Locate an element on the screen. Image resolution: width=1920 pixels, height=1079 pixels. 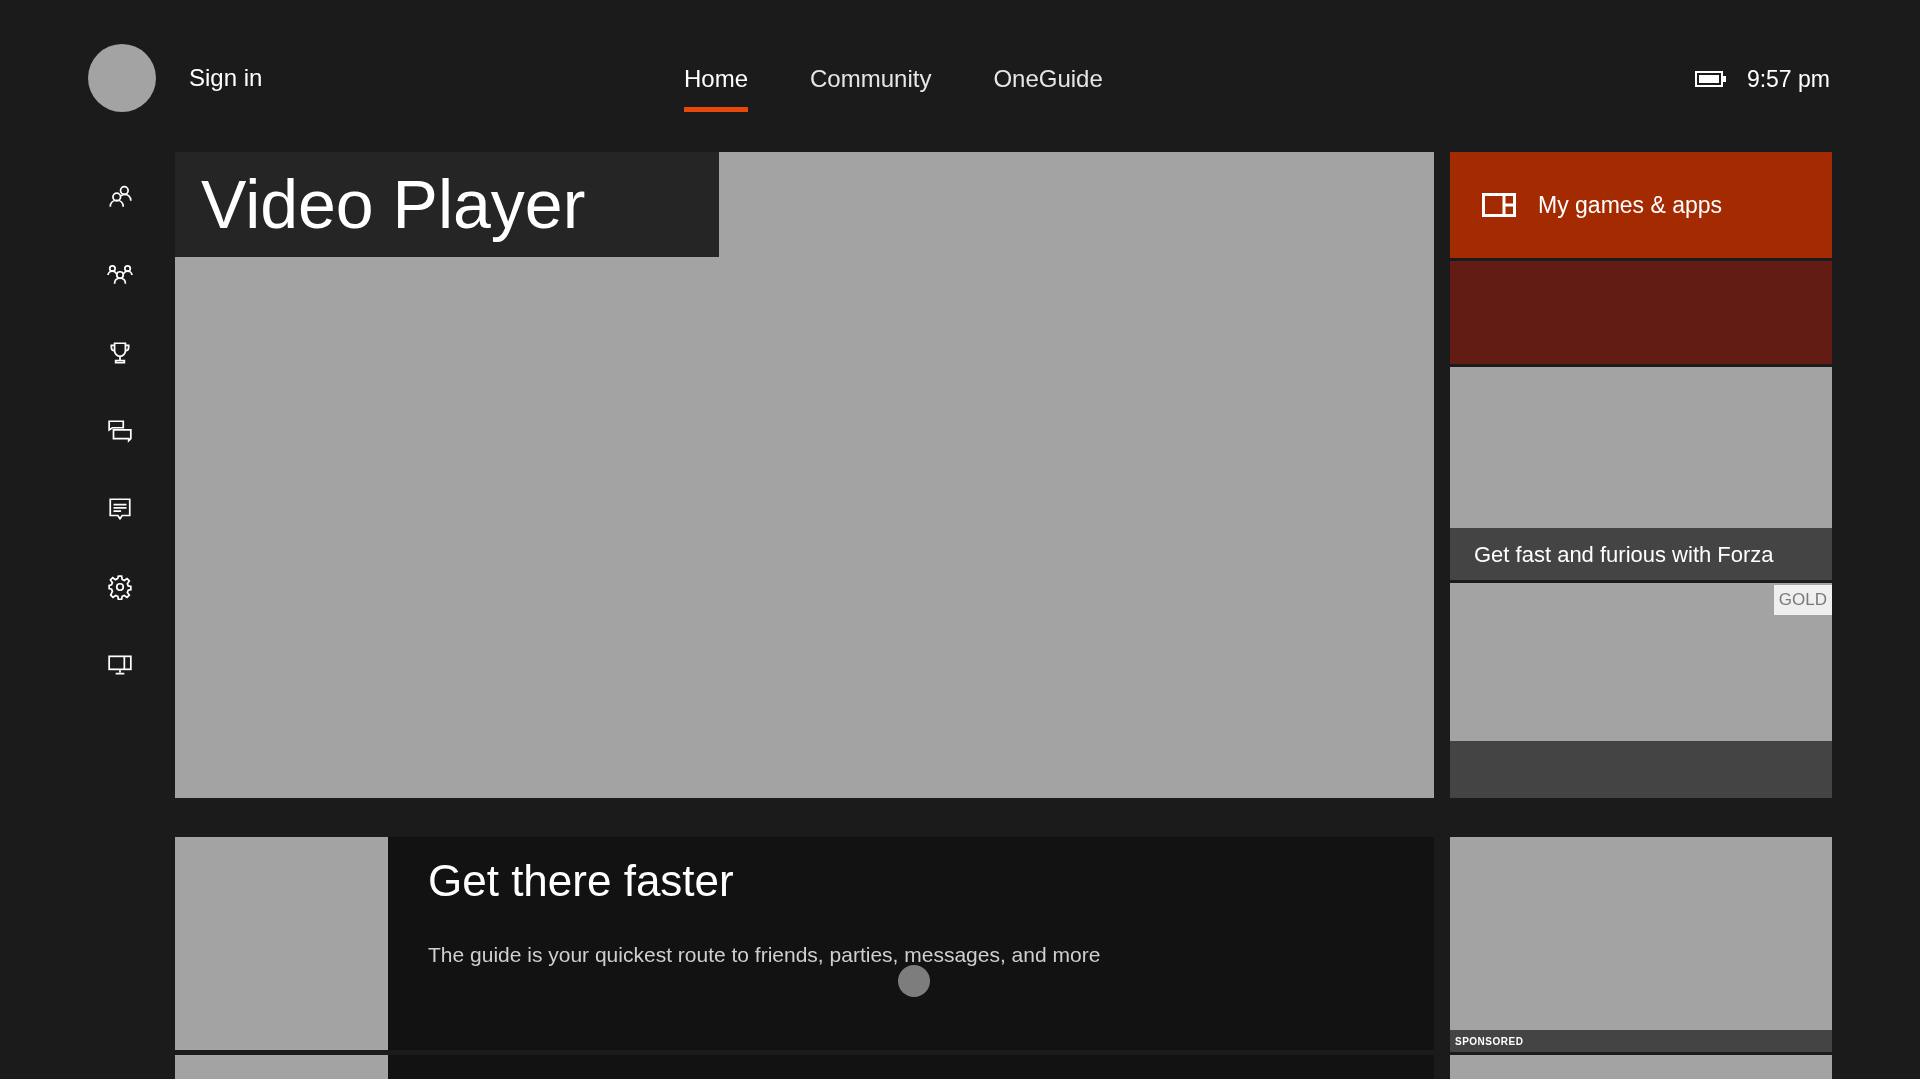
nav-tab: Home is located at coordinates (716, 86).